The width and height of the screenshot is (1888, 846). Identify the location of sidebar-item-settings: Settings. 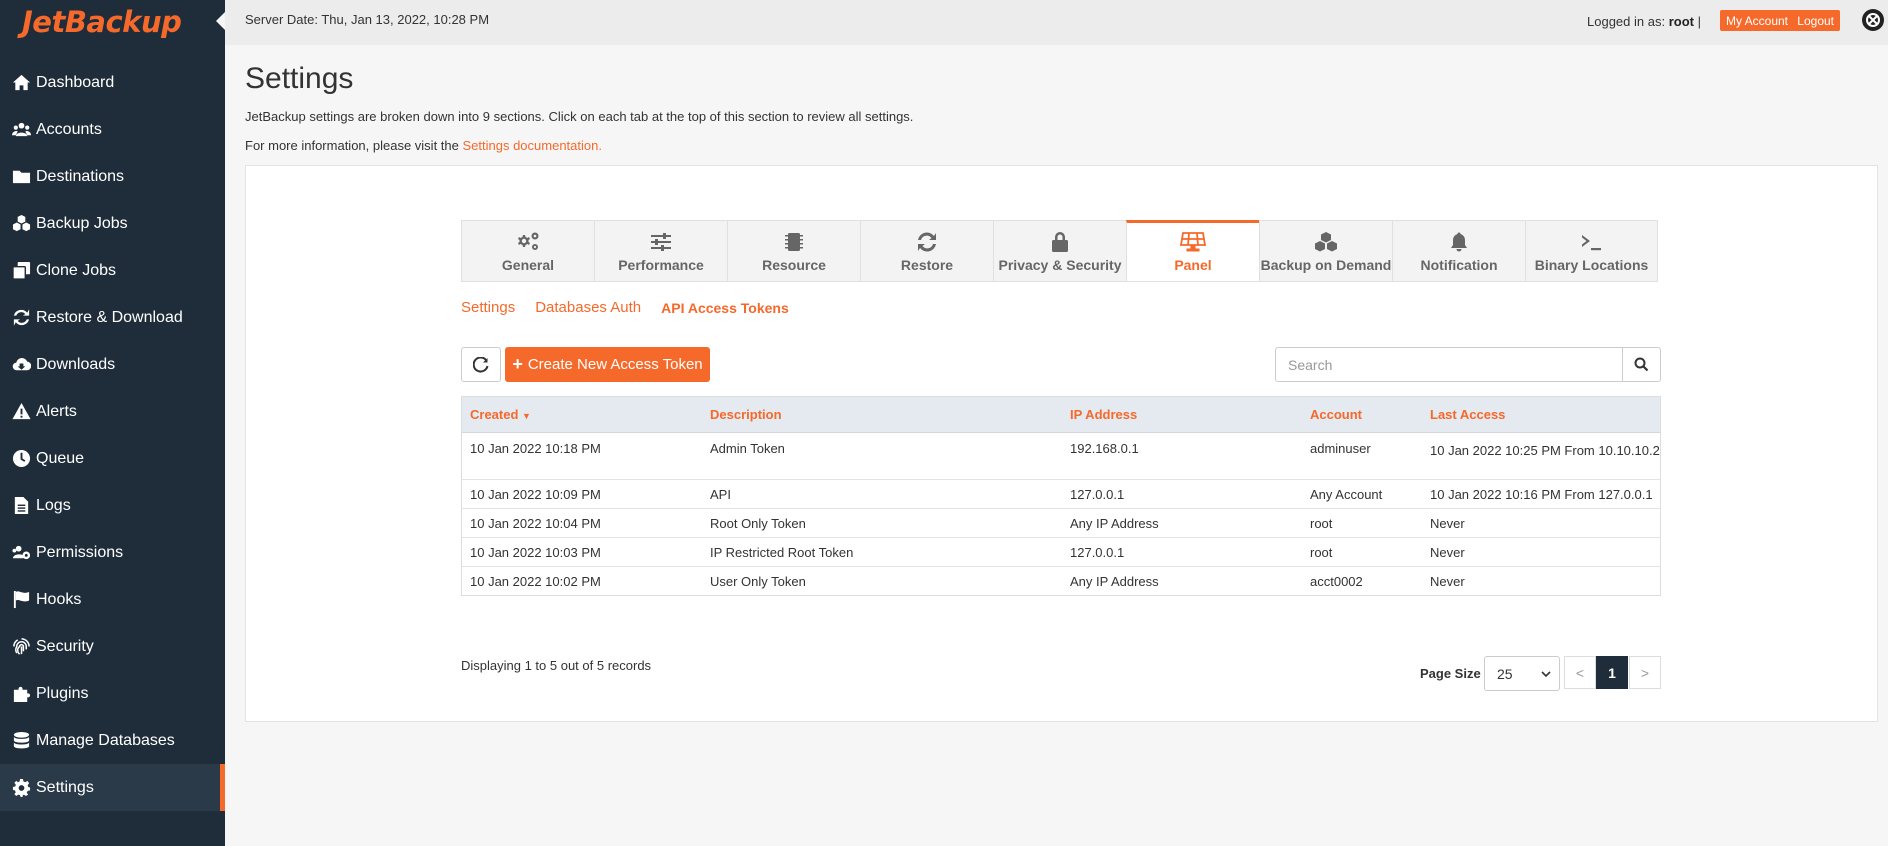
(112, 787).